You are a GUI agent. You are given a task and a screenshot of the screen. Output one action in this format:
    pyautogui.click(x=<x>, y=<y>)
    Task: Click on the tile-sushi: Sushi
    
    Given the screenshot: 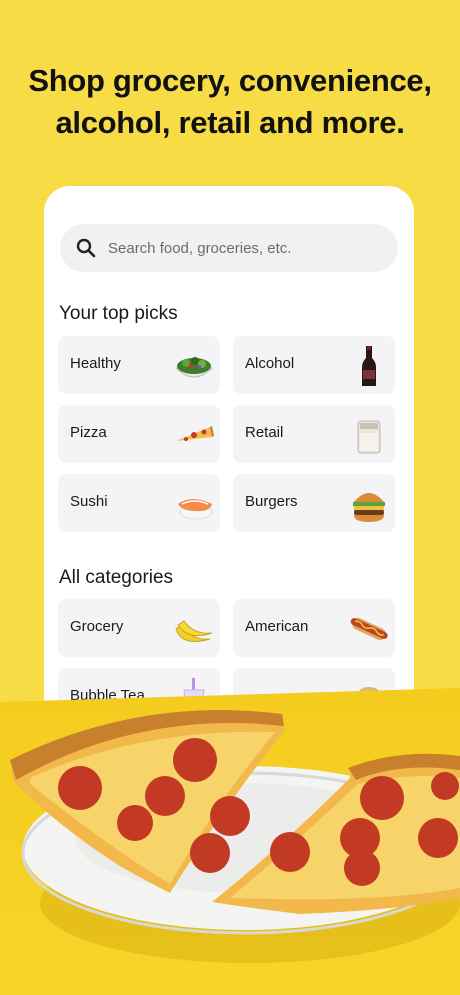 What is the action you would take?
    pyautogui.click(x=139, y=503)
    